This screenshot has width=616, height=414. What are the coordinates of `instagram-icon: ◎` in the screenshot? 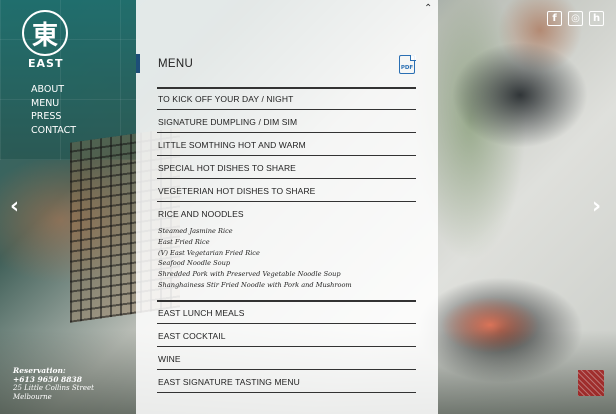 It's located at (575, 18).